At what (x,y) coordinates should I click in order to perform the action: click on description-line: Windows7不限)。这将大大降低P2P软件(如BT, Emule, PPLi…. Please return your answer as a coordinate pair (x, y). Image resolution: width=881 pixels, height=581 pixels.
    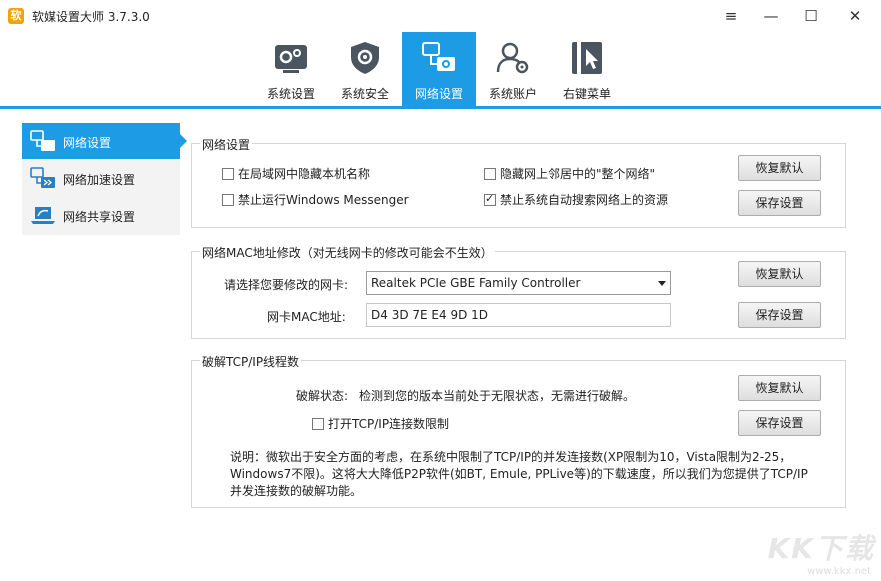
    Looking at the image, I should click on (519, 474).